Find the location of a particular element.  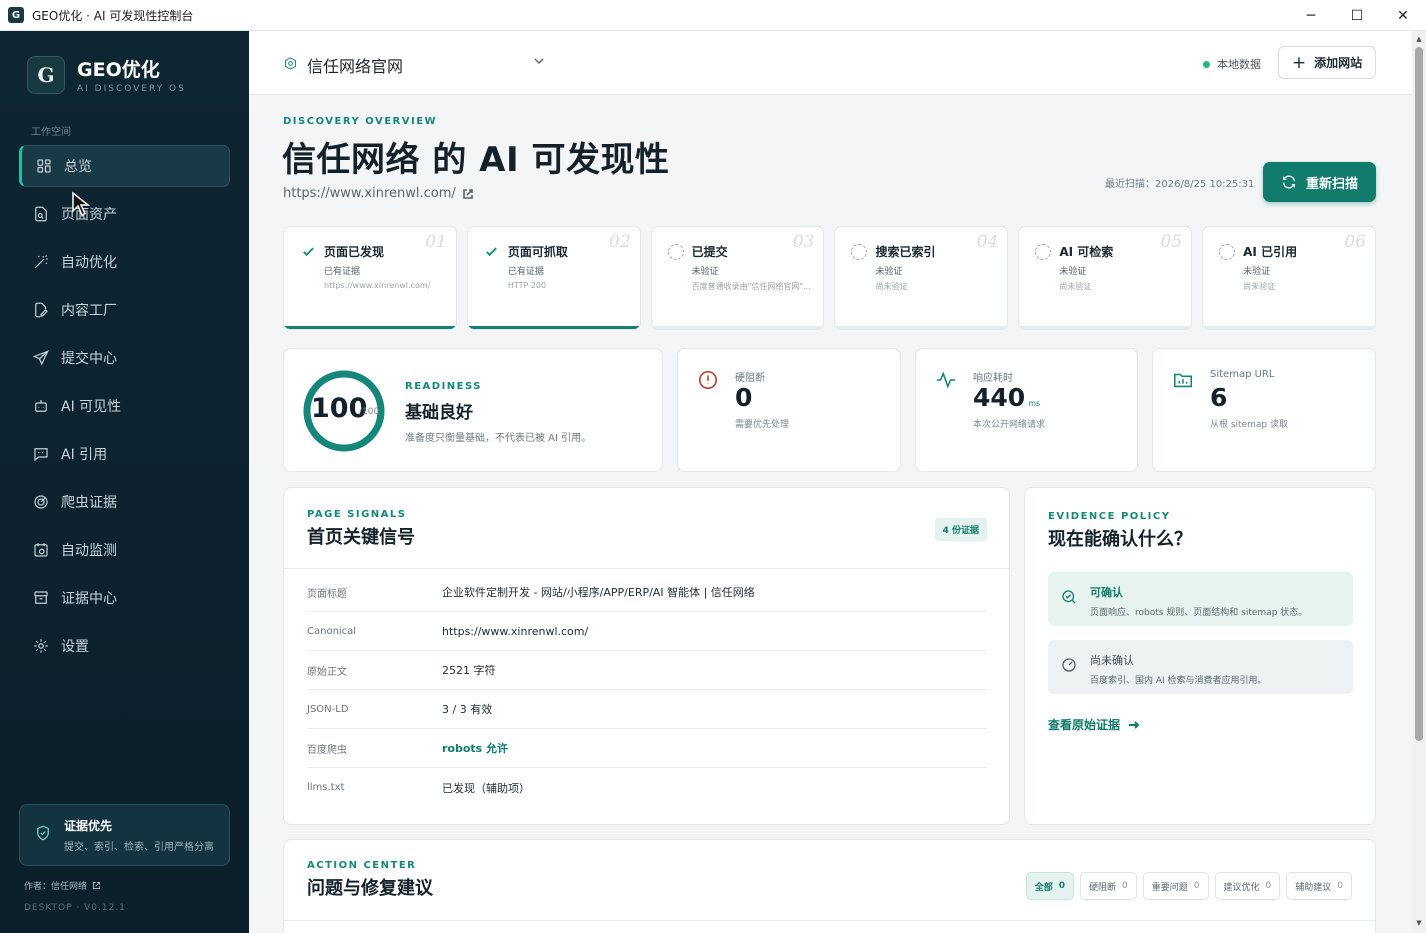

table-row: llms.txt 已发现（辅助项） is located at coordinates (647, 787).